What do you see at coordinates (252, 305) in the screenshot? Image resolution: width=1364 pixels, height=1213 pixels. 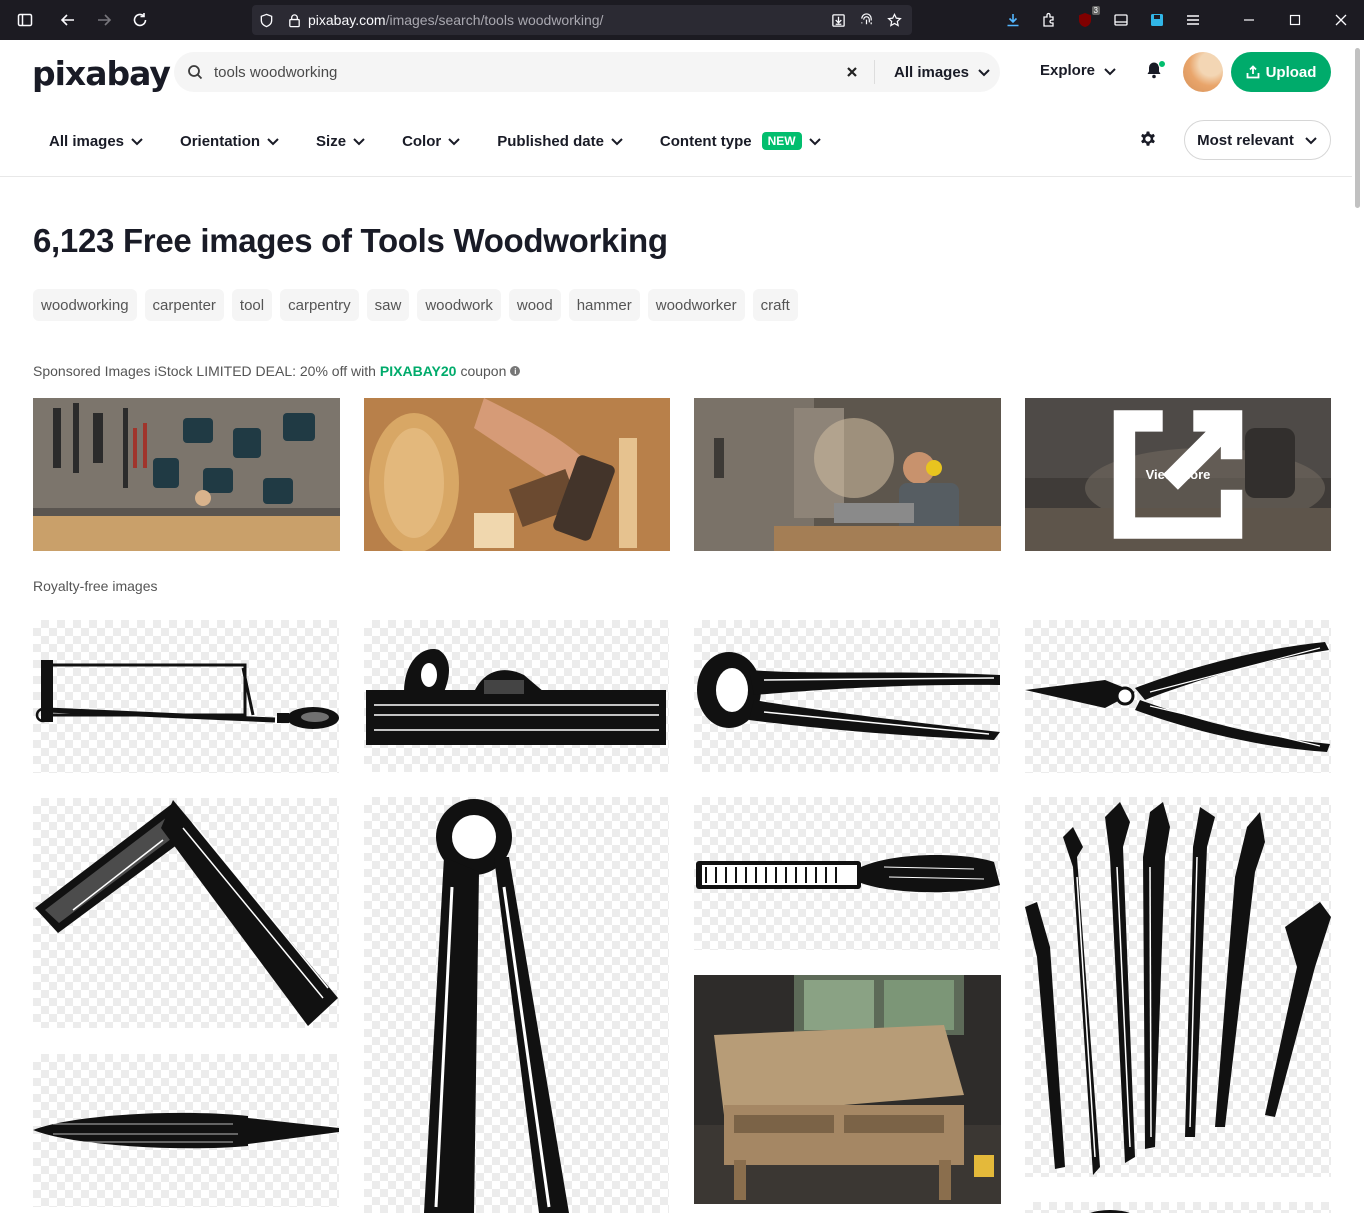 I see `tag-chip: tool` at bounding box center [252, 305].